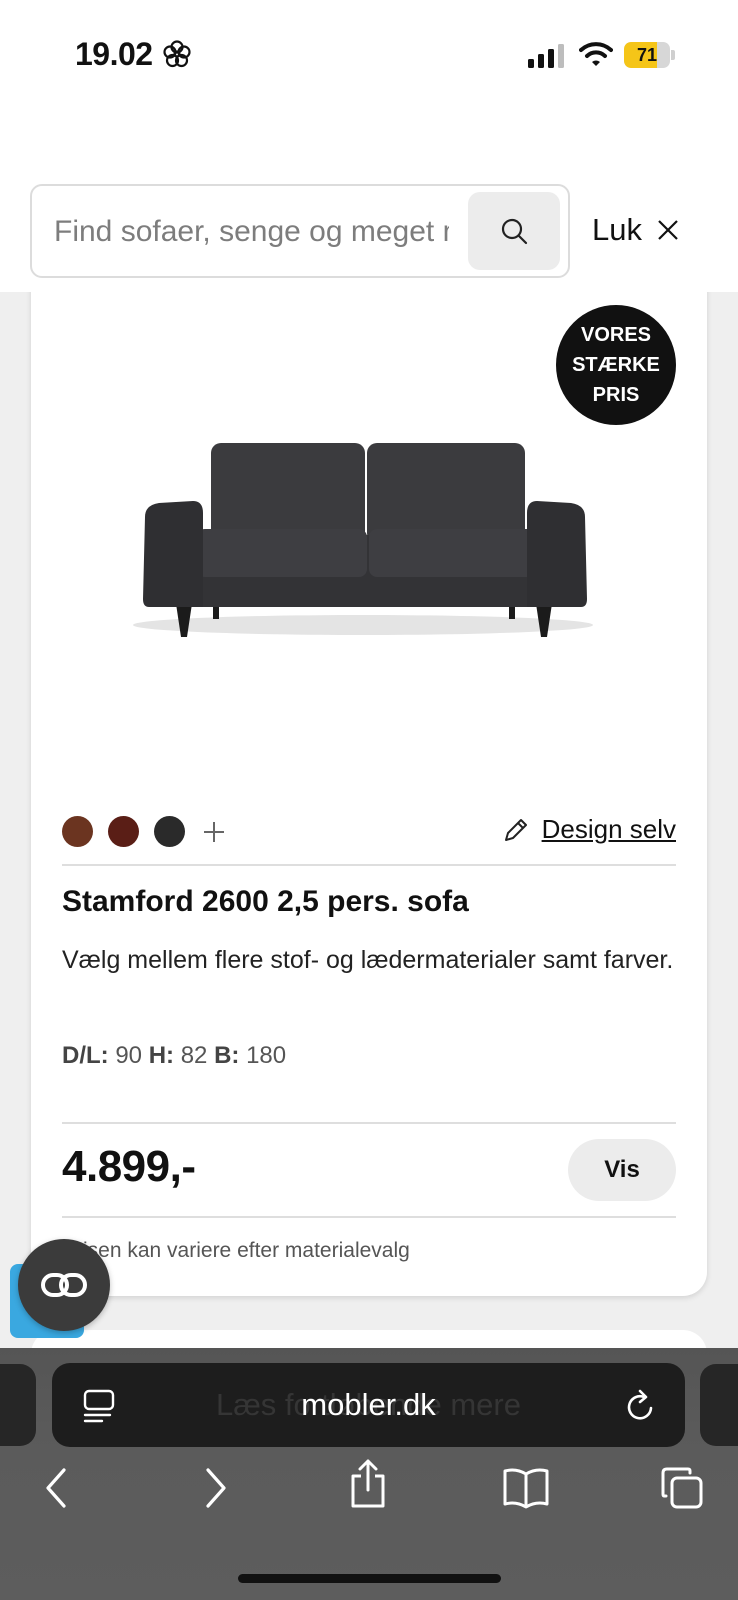 The image size is (738, 1600). Describe the element at coordinates (123, 831) in the screenshot. I see `swatch-dark-red` at that location.